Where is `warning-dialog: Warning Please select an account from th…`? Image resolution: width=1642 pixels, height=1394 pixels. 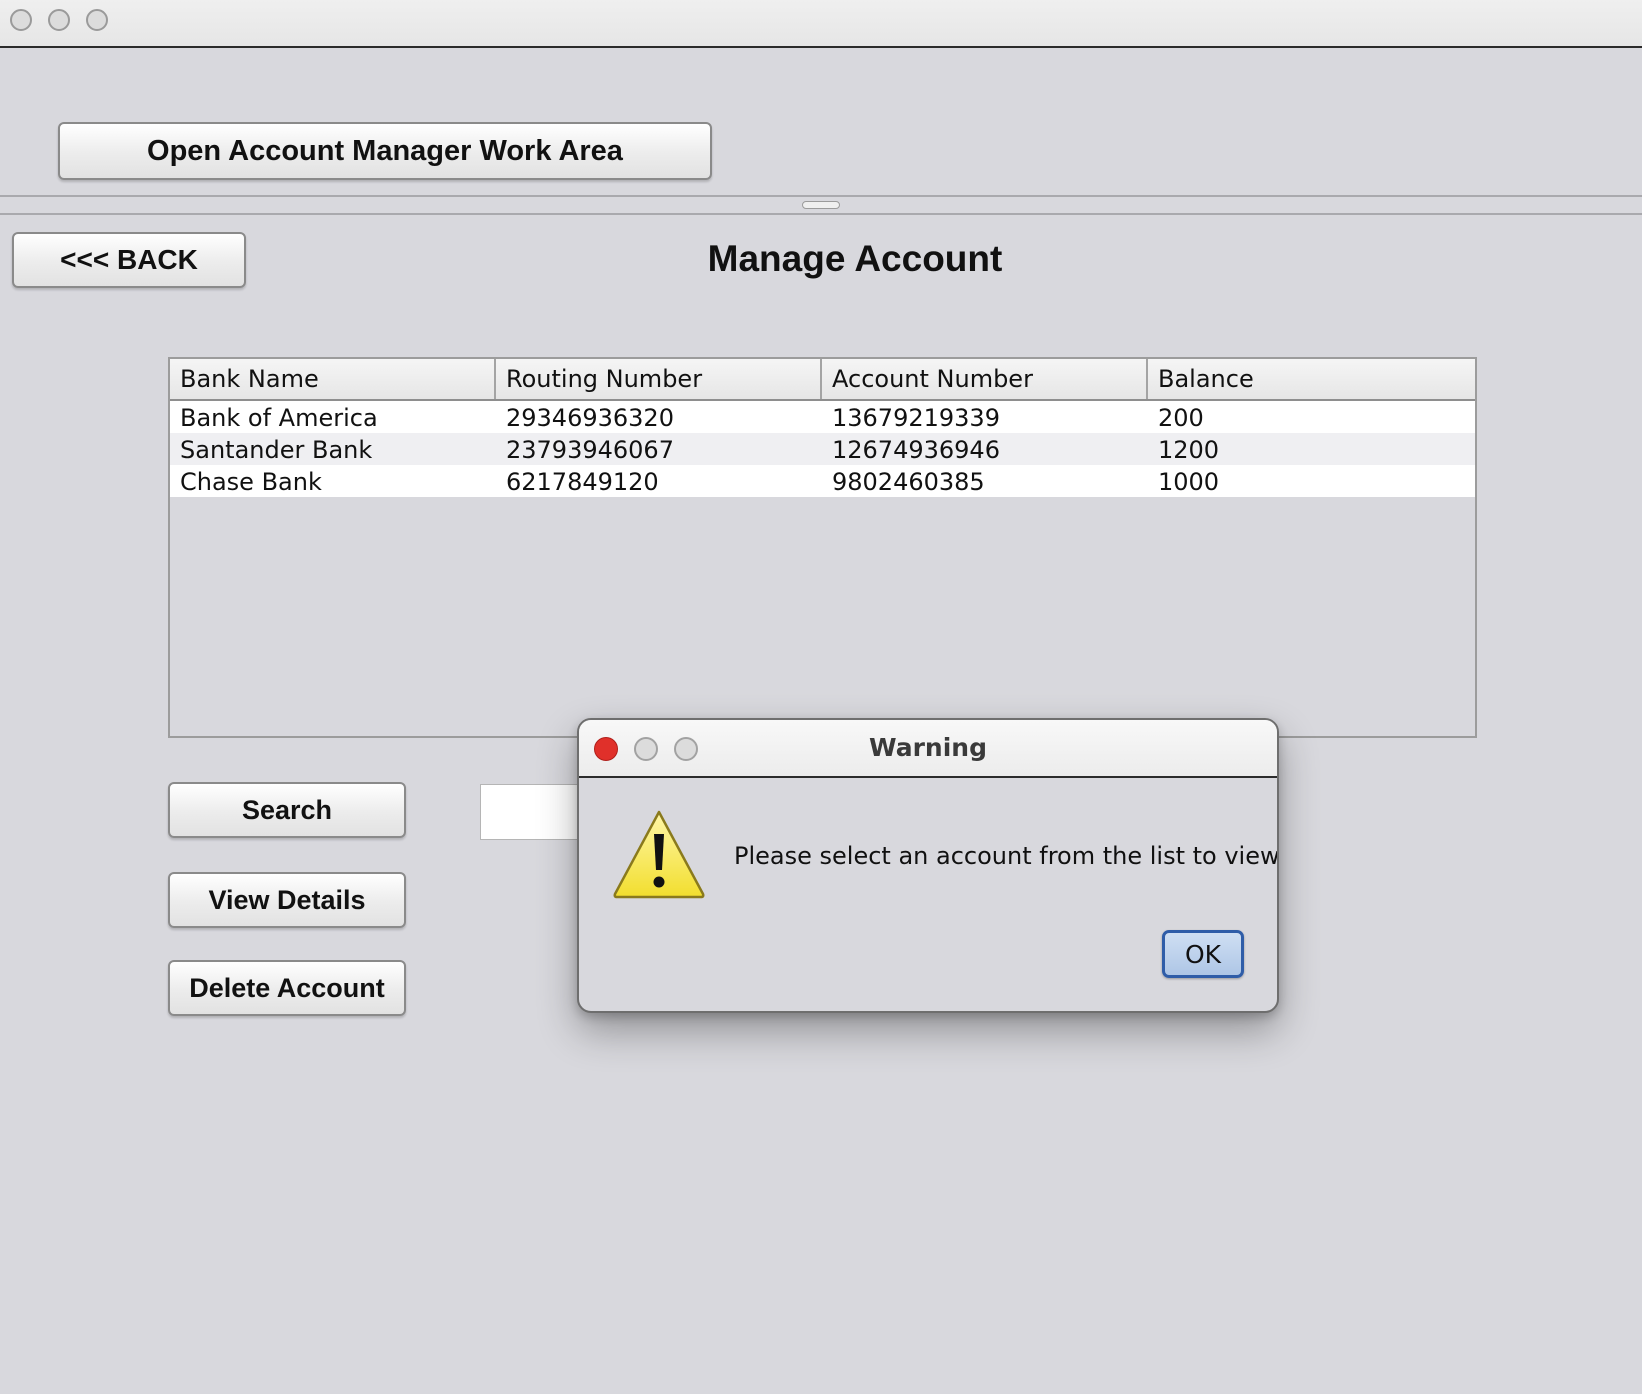 warning-dialog: Warning Please select an account from th… is located at coordinates (928, 865).